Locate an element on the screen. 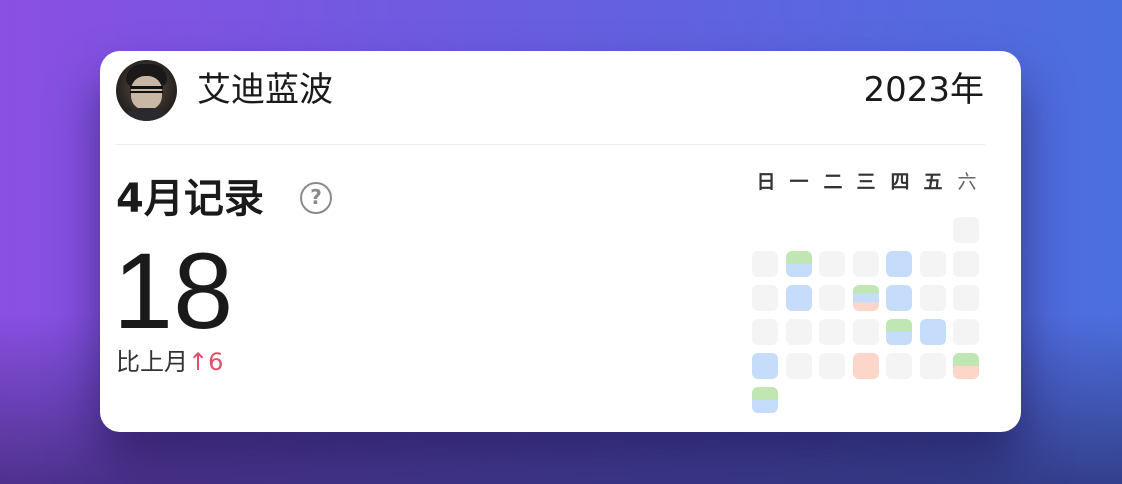 This screenshot has width=1122, height=484. avatar-face is located at coordinates (146, 93).